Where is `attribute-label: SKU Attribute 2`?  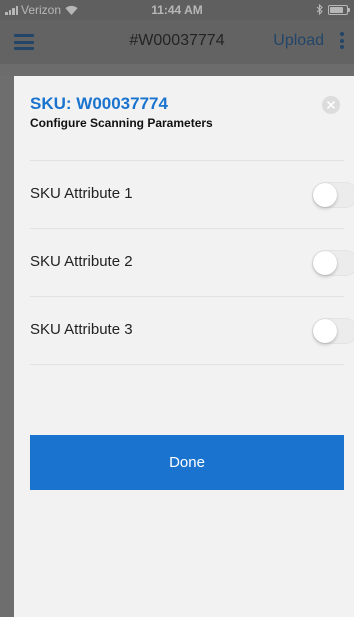
attribute-label: SKU Attribute 2 is located at coordinates (81, 261).